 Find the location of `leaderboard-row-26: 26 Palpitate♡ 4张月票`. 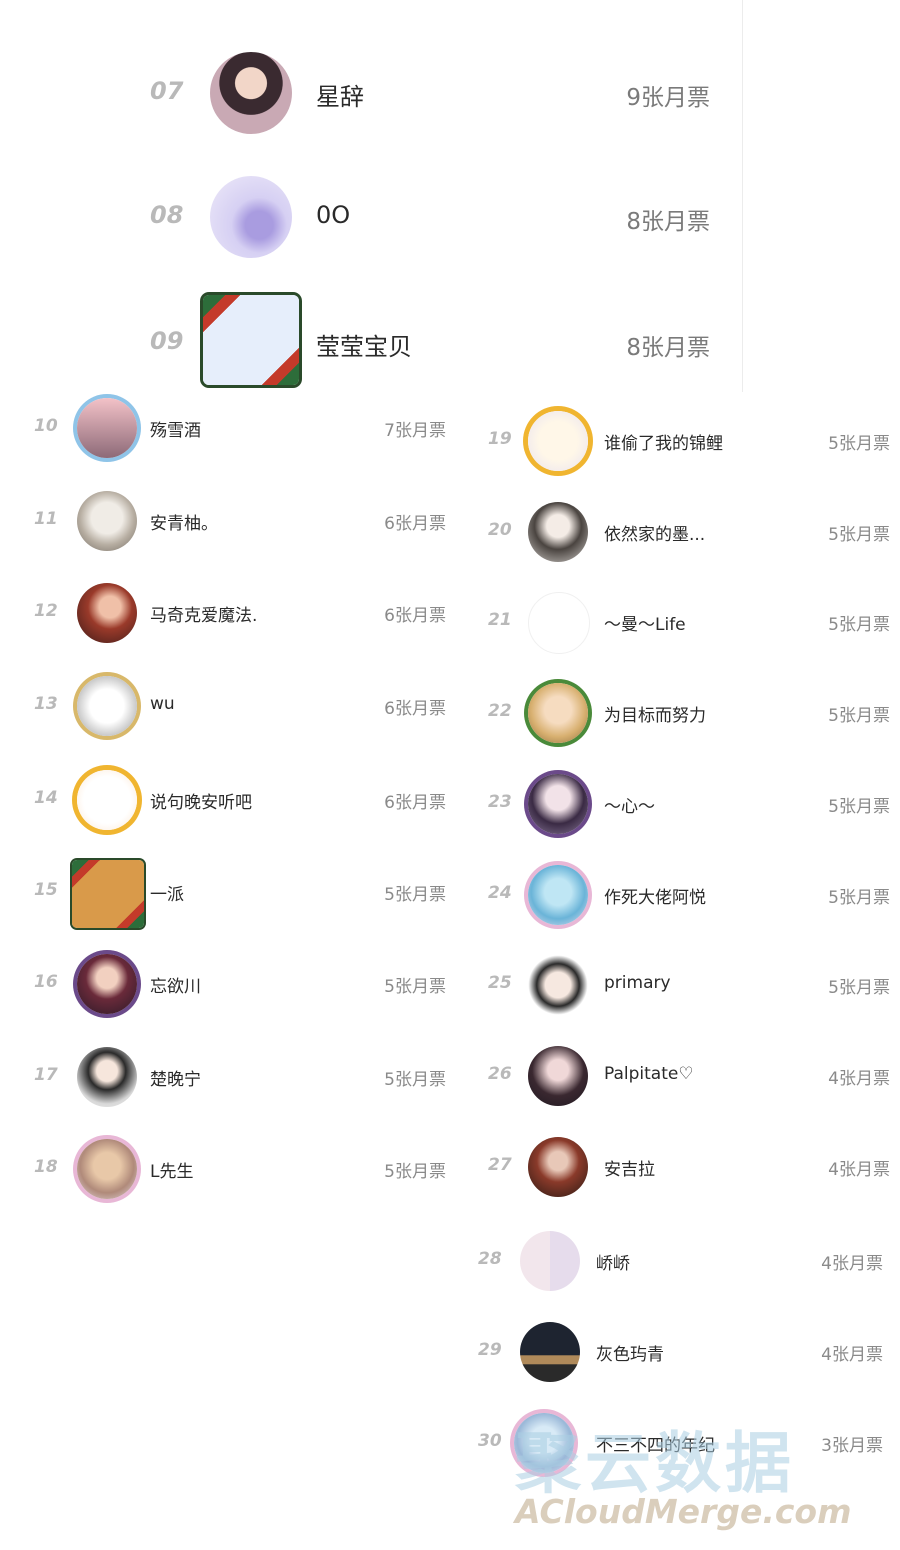

leaderboard-row-26: 26 Palpitate♡ 4张月票 is located at coordinates (694, 1076).